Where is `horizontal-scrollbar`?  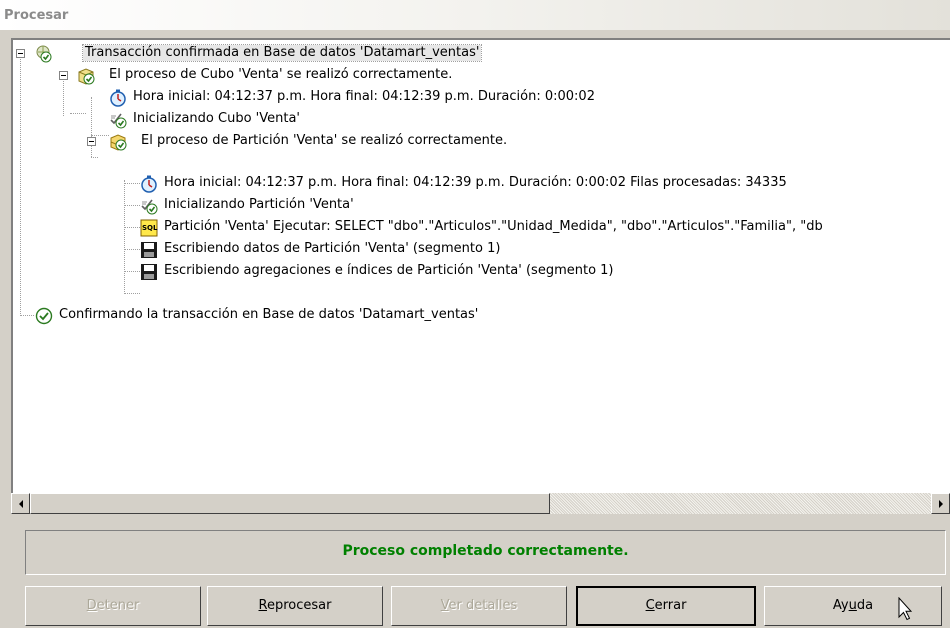
horizontal-scrollbar is located at coordinates (480, 503).